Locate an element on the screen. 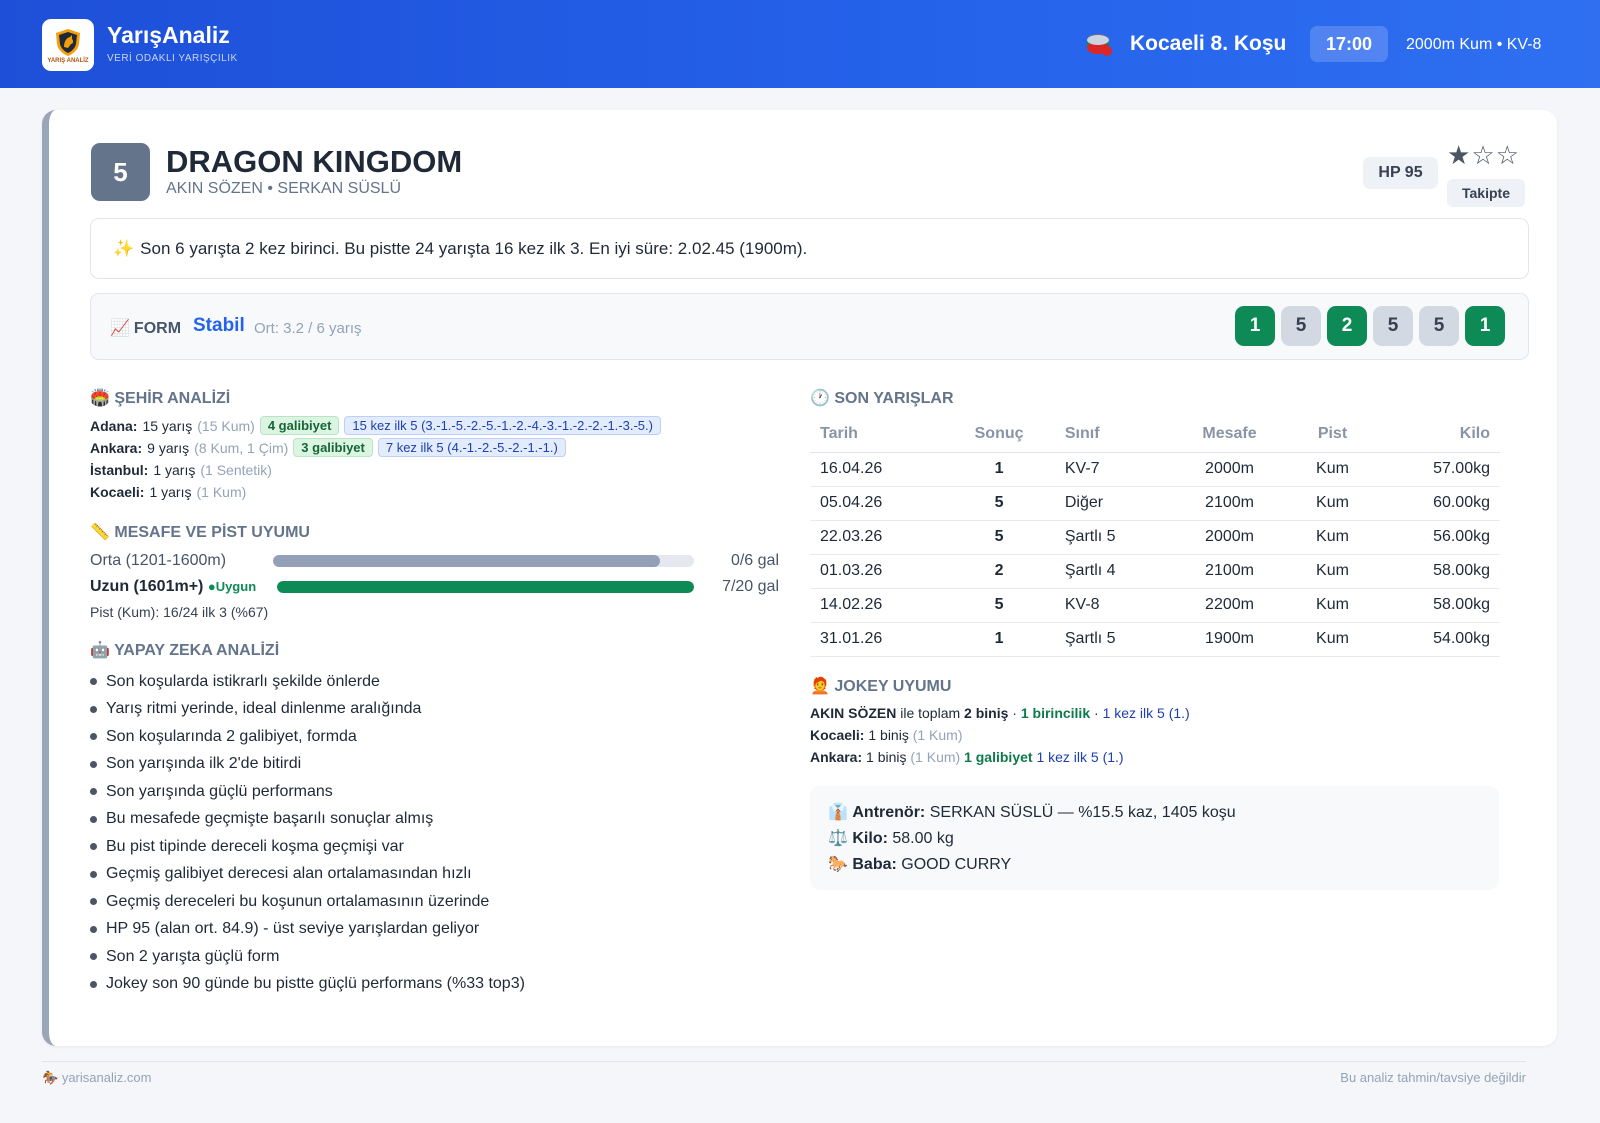 This screenshot has height=1123, width=1600. table-row: 05.04.26 5 Diğer 2100m Kum 60.00kg is located at coordinates (1155, 503).